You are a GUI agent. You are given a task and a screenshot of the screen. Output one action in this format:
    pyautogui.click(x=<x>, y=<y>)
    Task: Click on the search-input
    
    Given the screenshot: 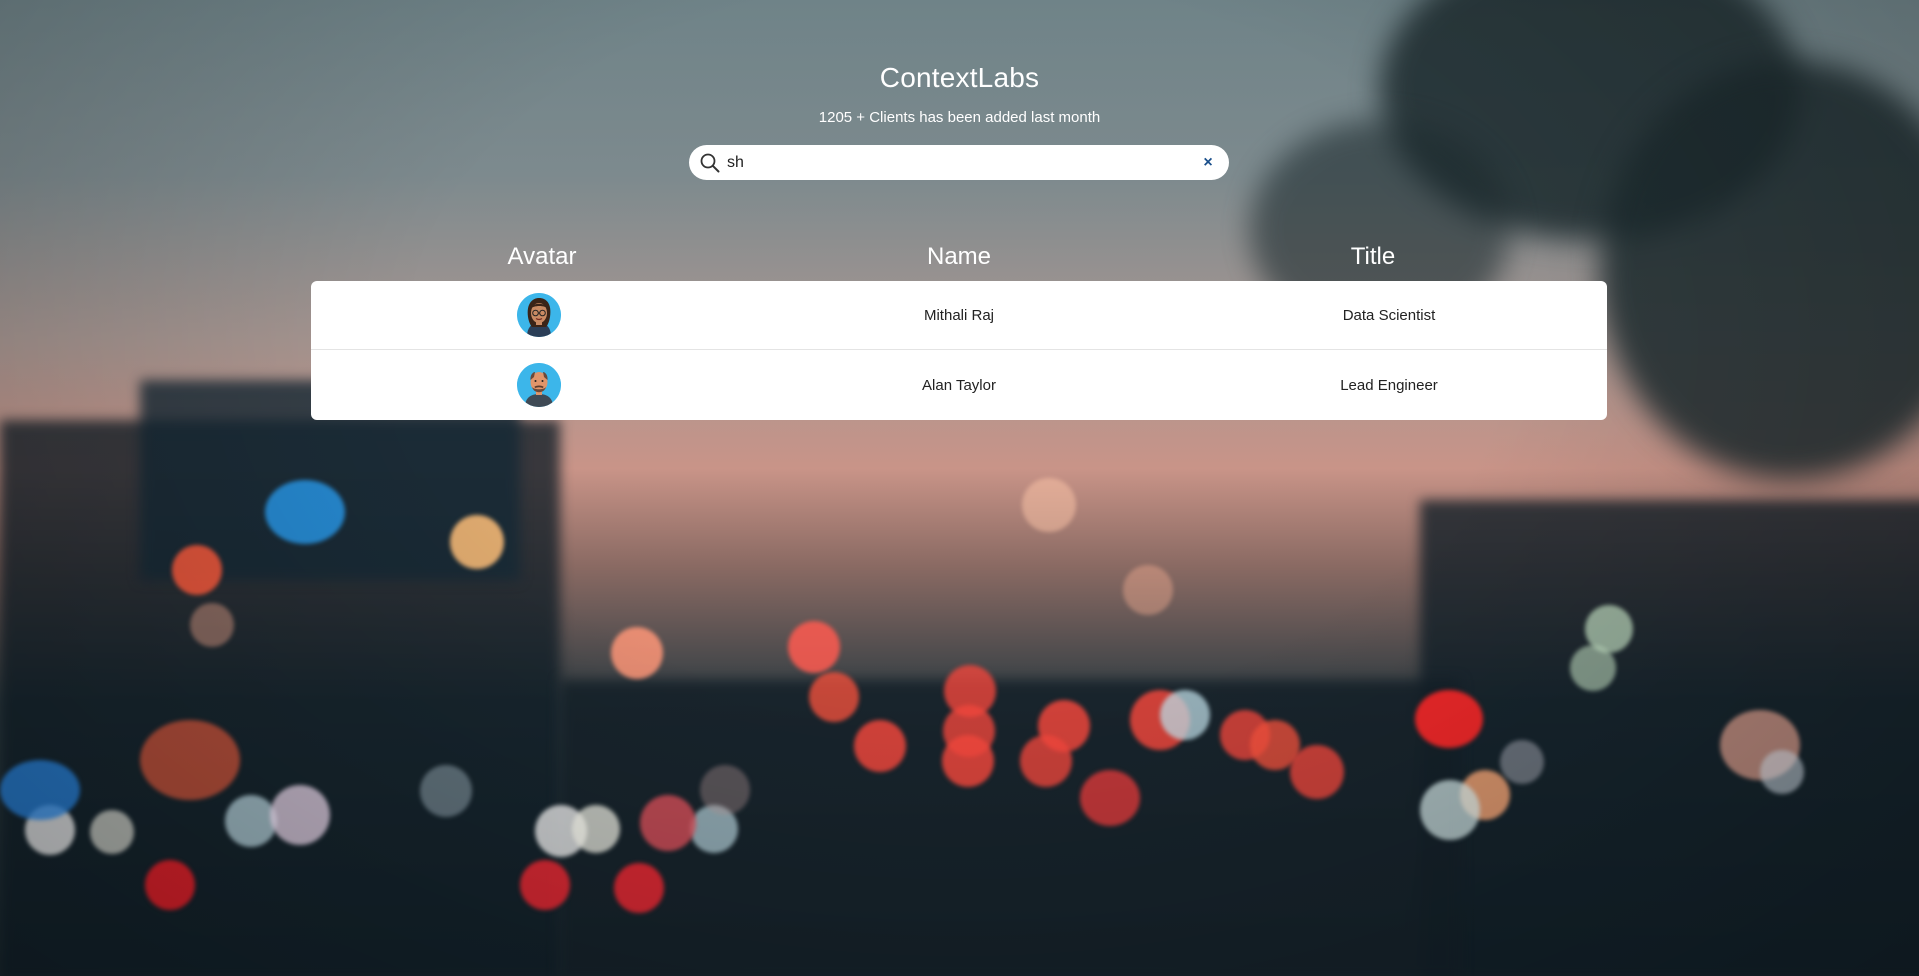 What is the action you would take?
    pyautogui.click(x=963, y=162)
    